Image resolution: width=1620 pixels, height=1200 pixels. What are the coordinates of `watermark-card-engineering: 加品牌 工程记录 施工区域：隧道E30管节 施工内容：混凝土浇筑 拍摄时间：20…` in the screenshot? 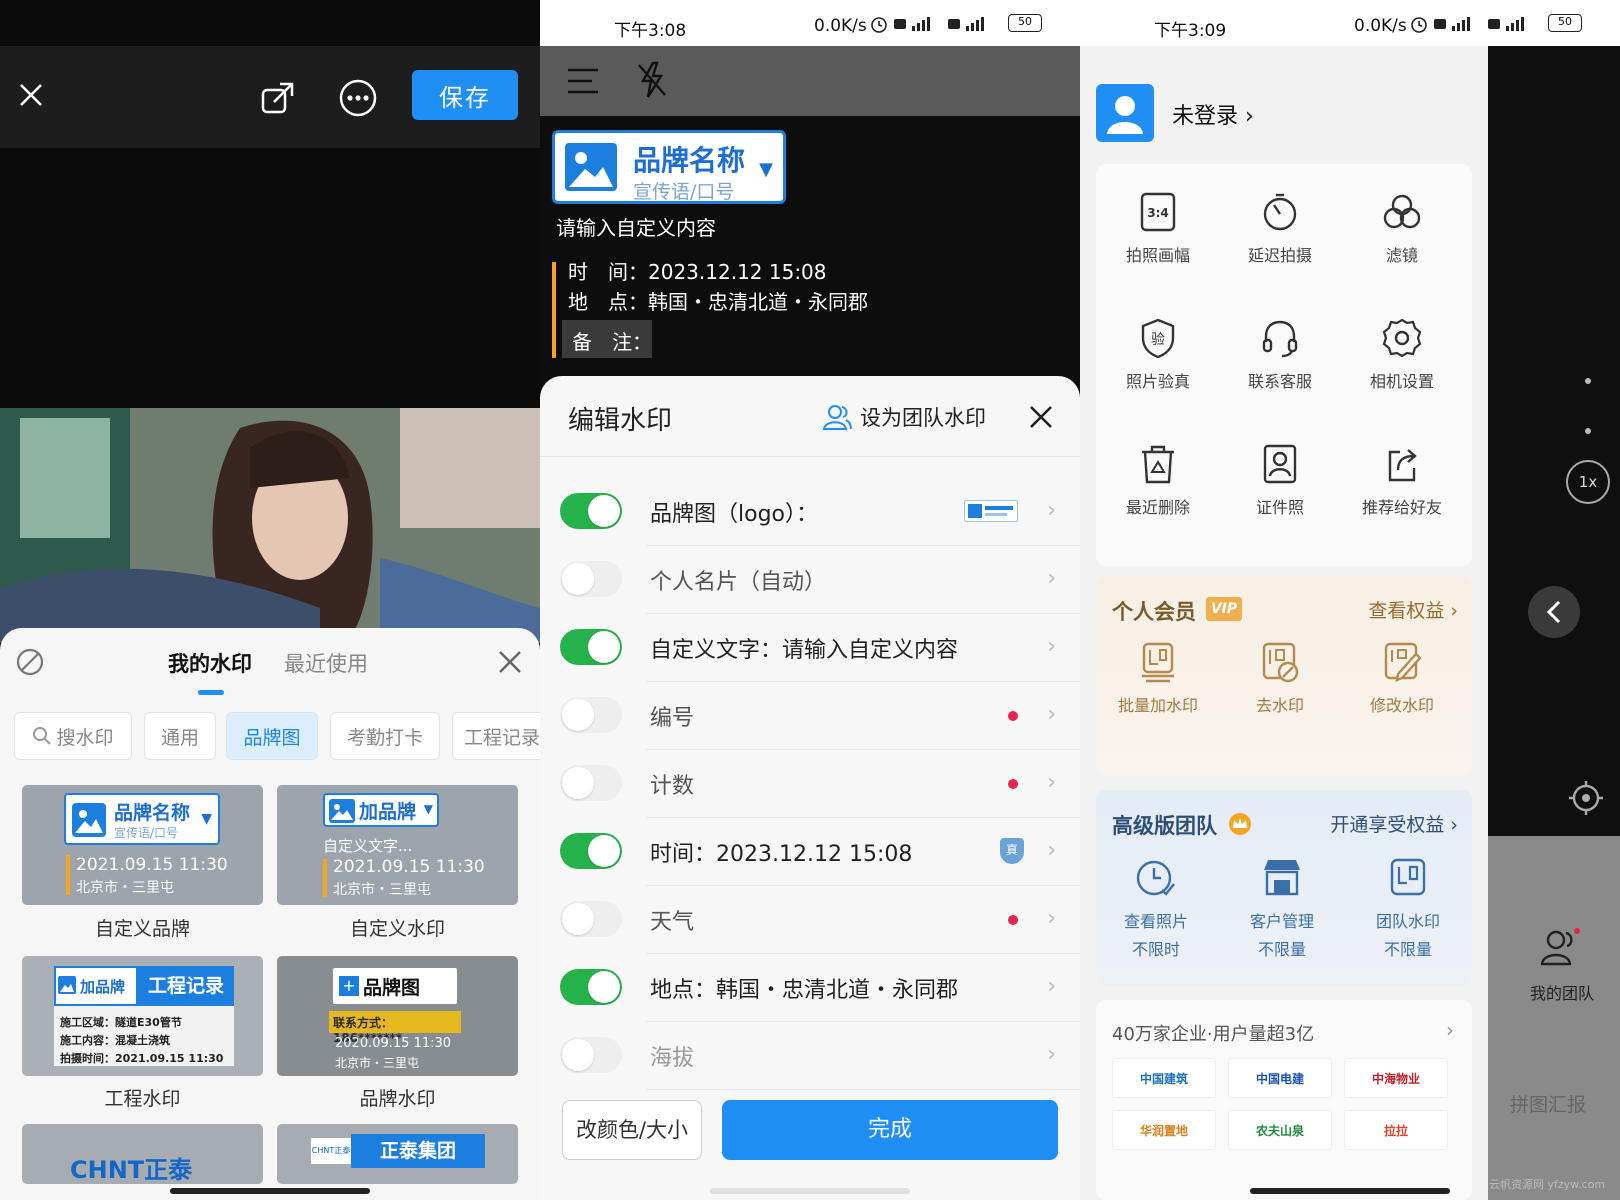 It's located at (142, 1016).